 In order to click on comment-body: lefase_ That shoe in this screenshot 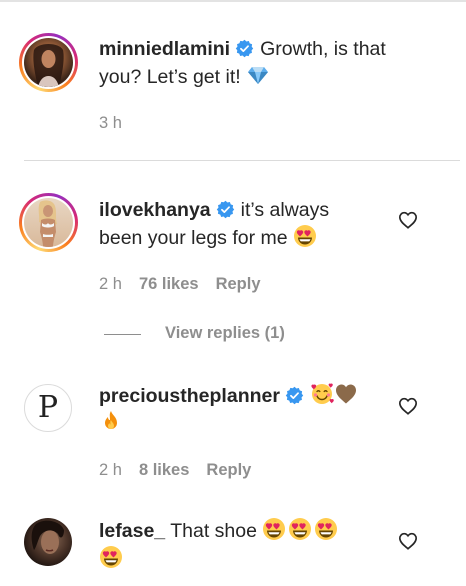, I will do `click(244, 545)`.